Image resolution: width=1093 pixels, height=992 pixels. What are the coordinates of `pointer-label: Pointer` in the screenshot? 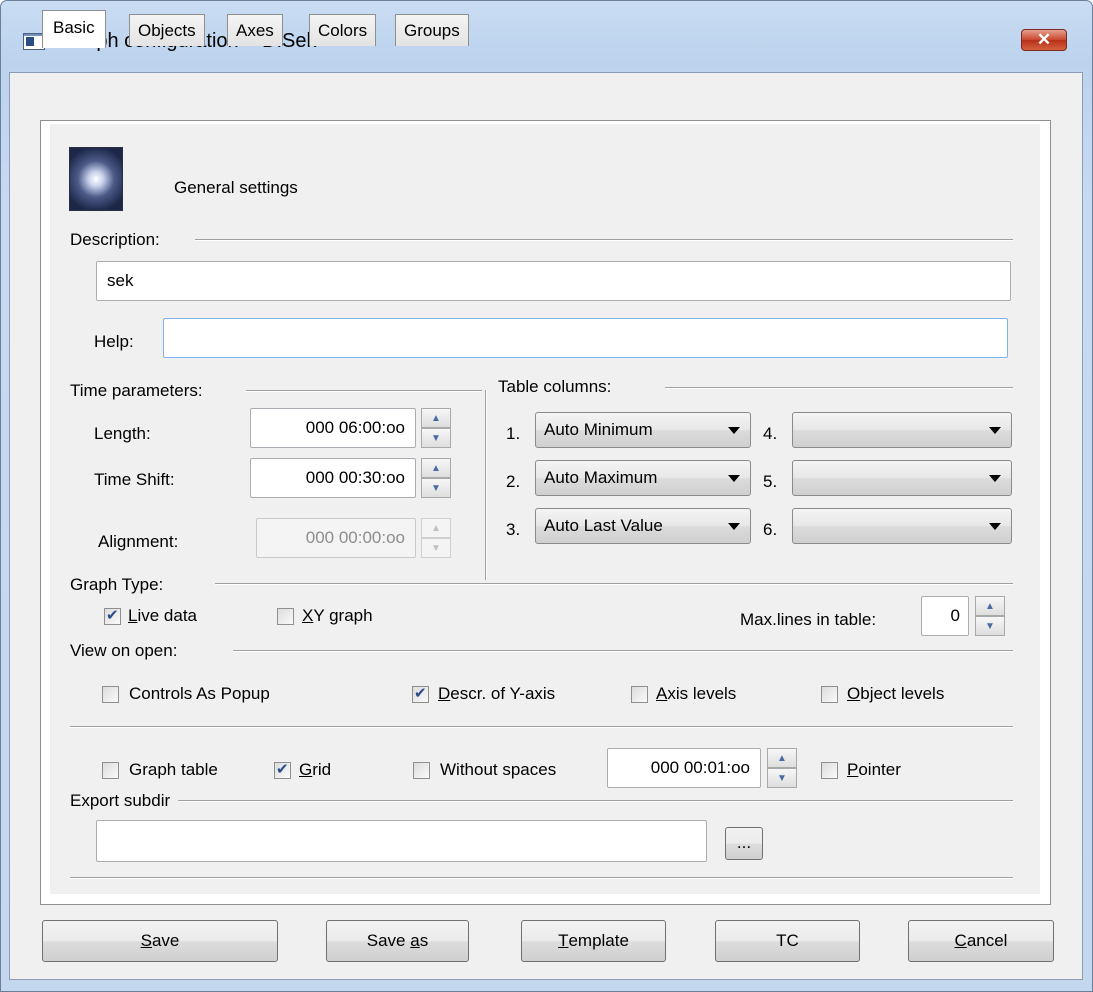 It's located at (874, 770).